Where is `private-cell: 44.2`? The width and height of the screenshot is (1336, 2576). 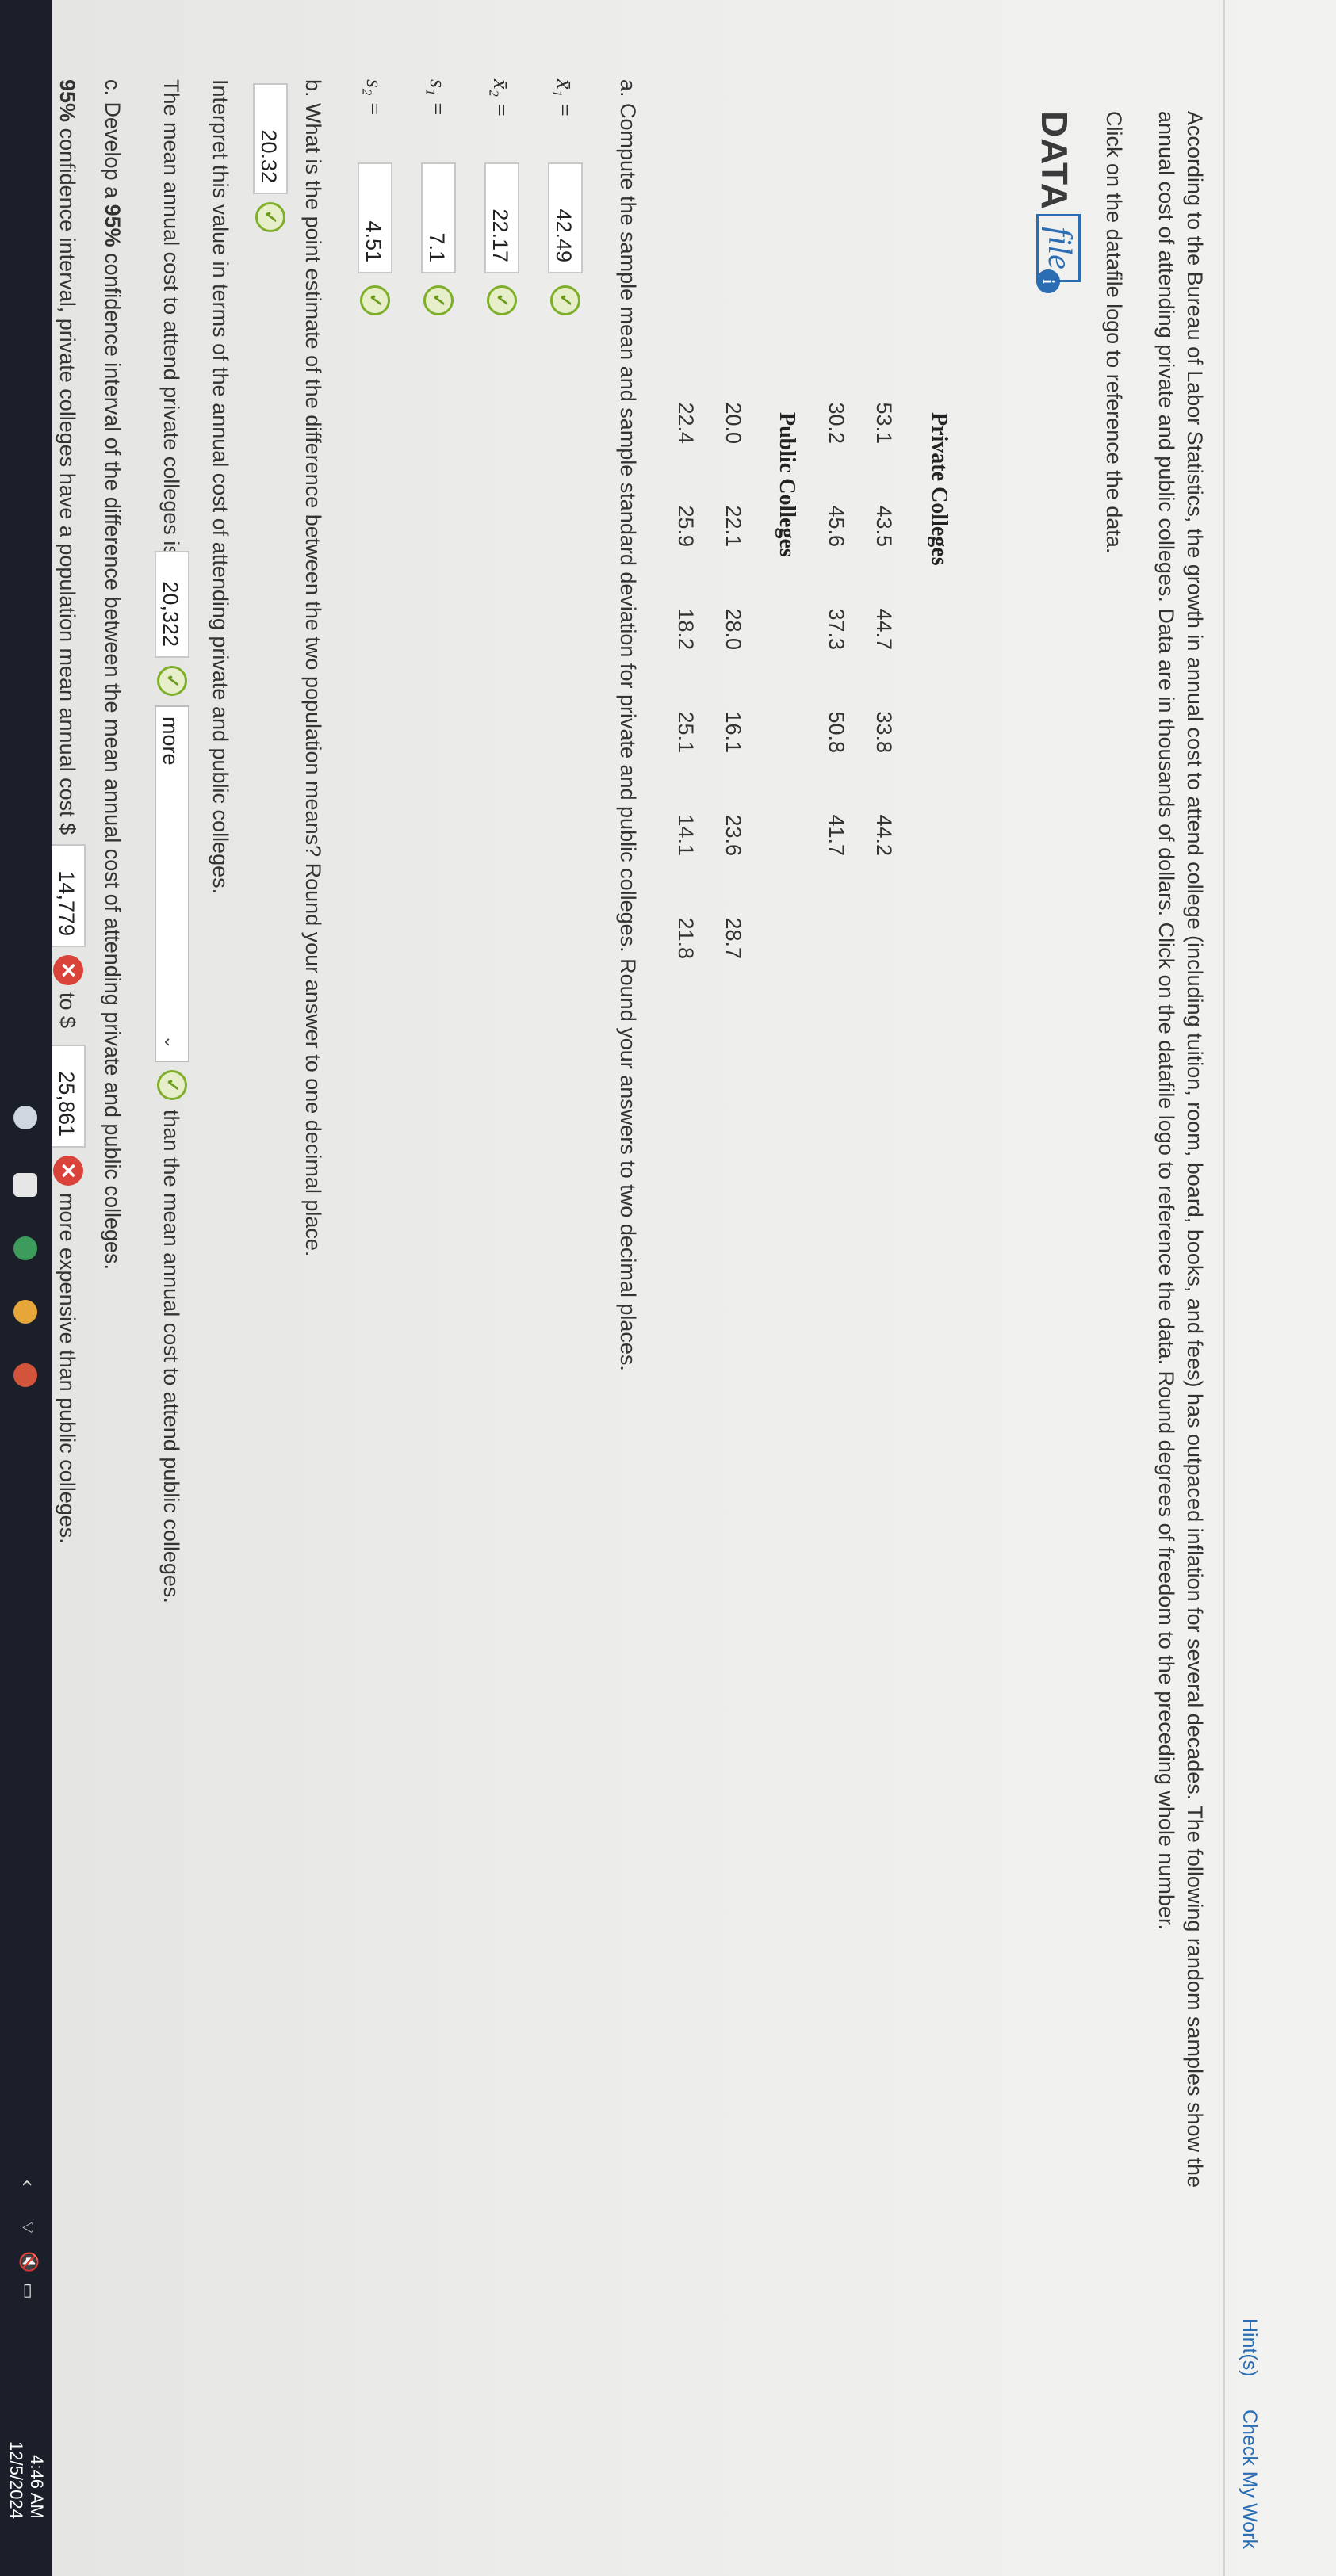 private-cell: 44.2 is located at coordinates (884, 835).